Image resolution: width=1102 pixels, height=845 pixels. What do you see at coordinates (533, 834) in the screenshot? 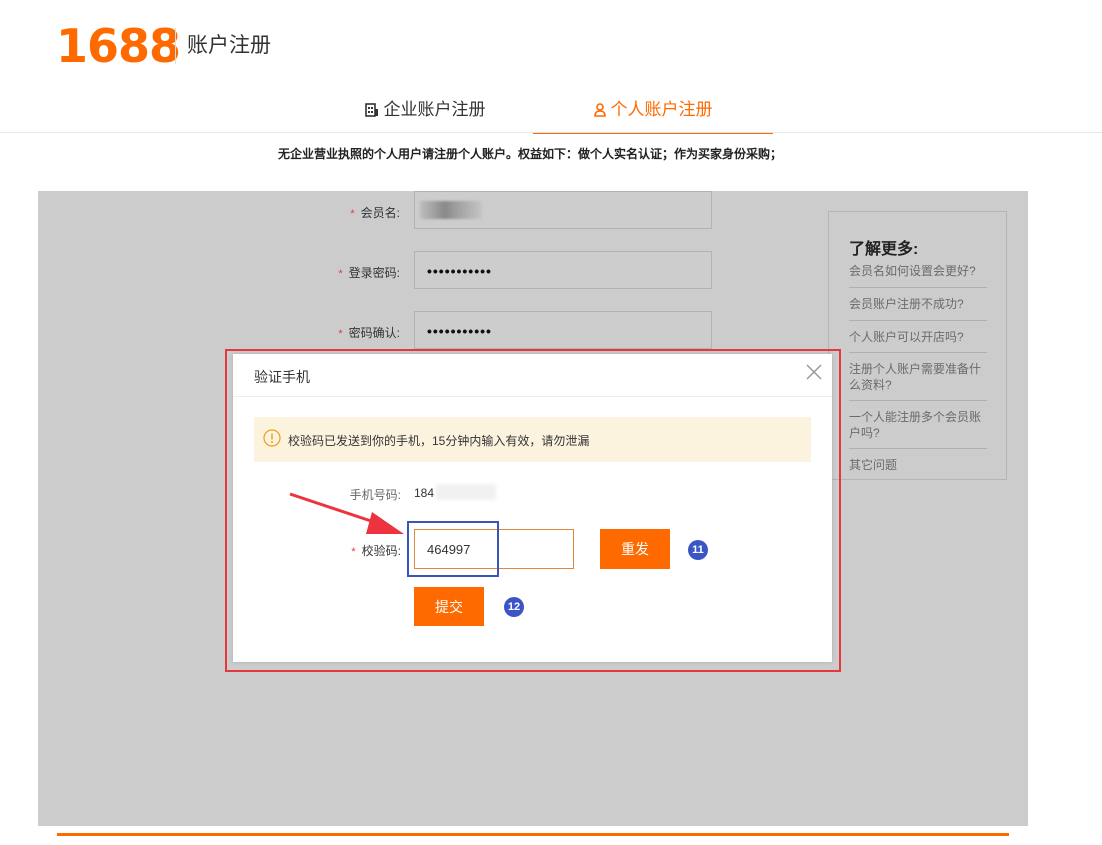
I see `footer-accent-line` at bounding box center [533, 834].